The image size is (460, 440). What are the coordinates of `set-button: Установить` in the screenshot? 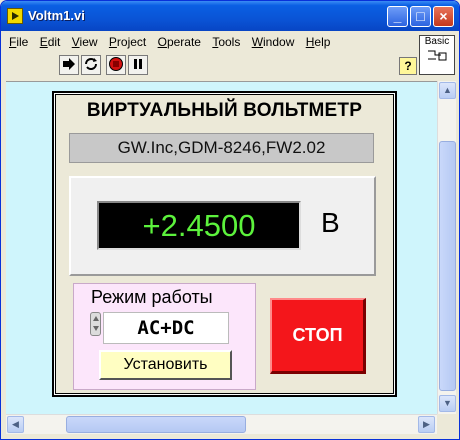 It's located at (165, 365).